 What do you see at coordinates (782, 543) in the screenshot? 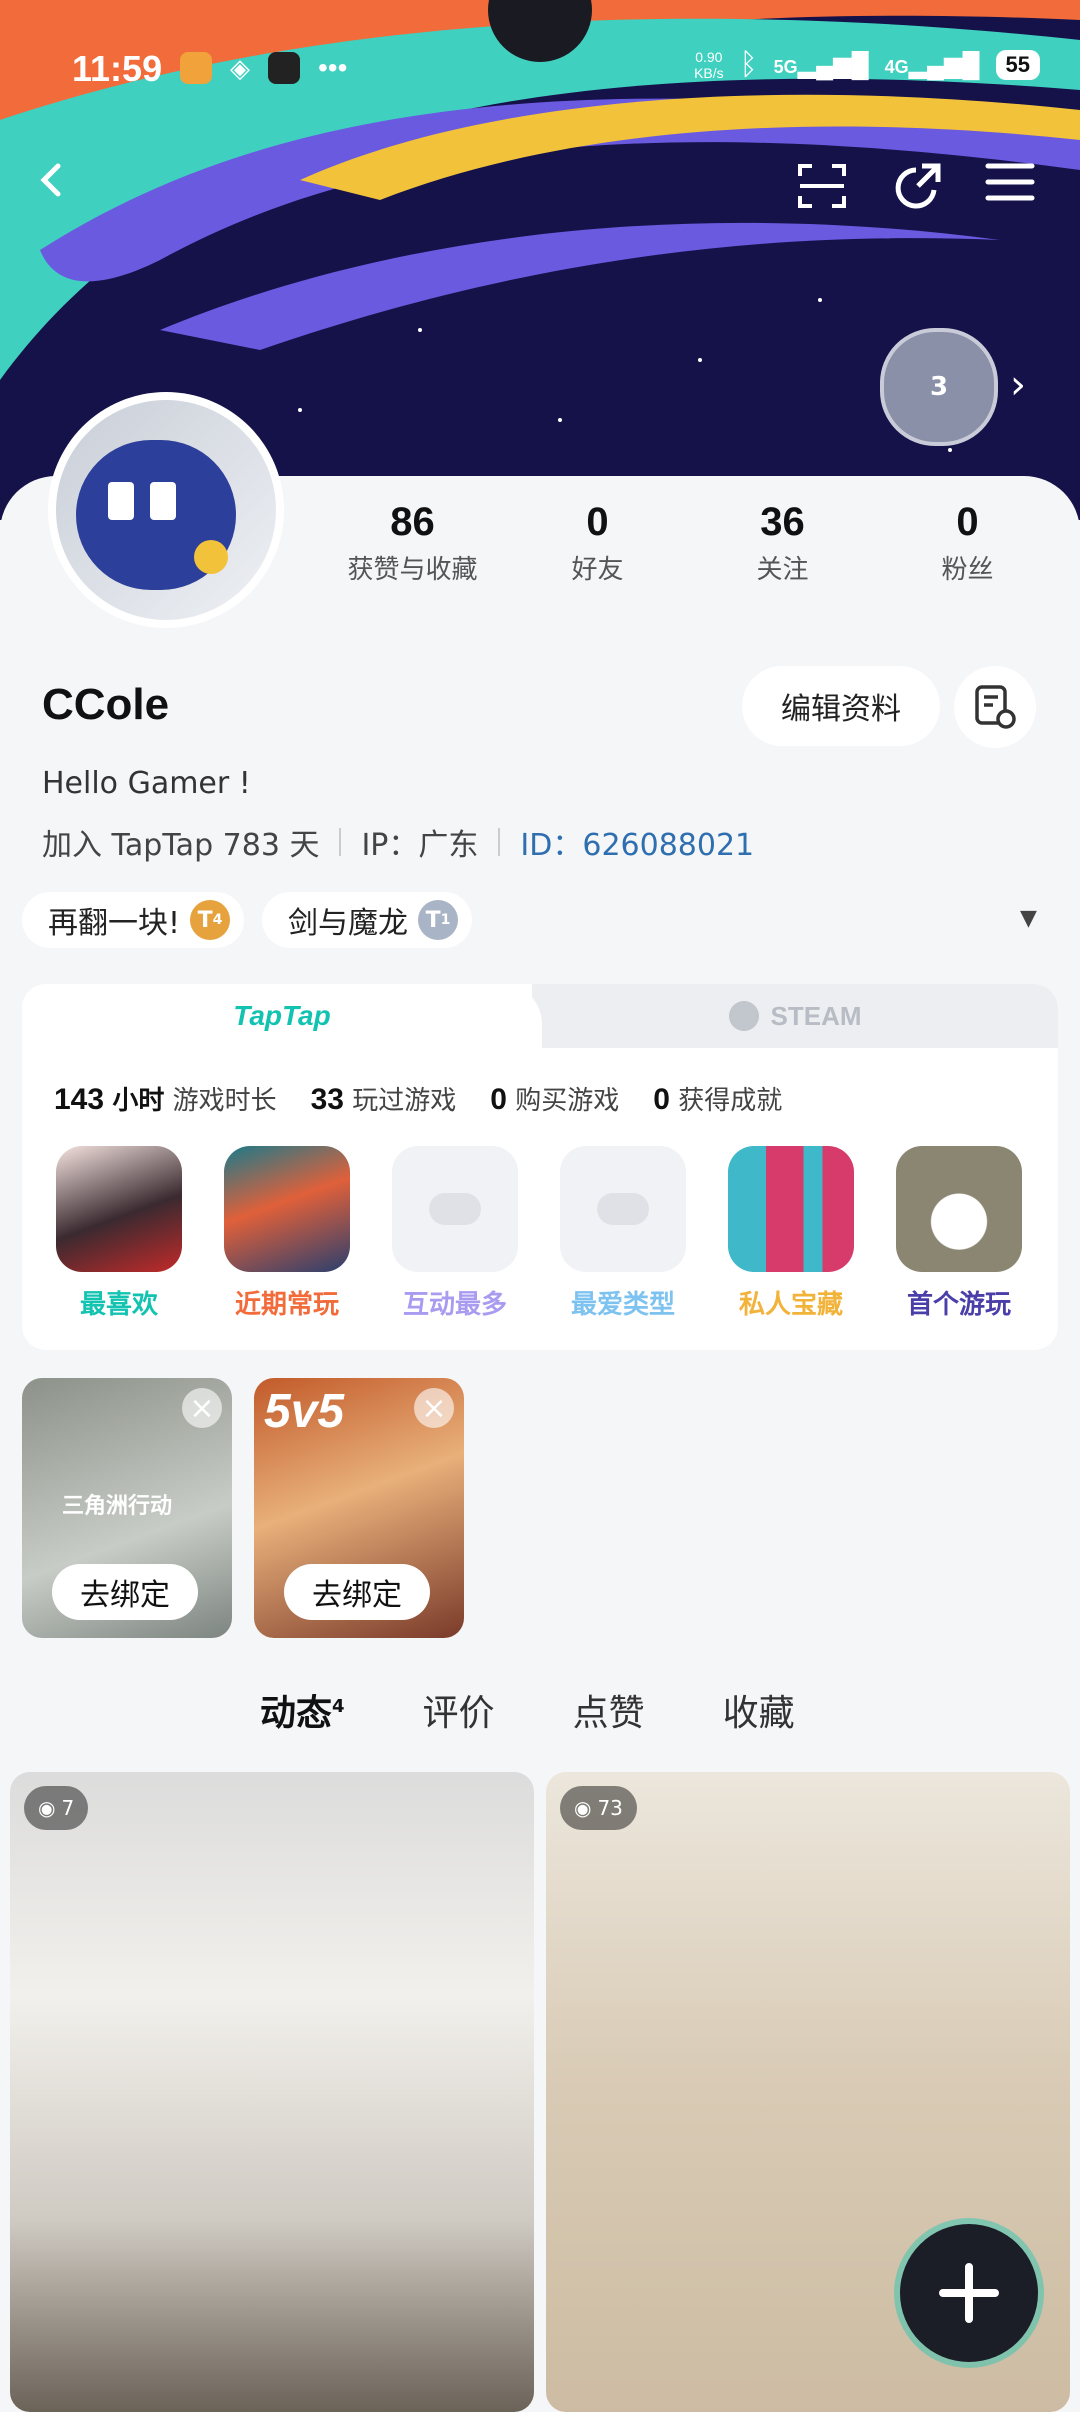
I see `stat-following: 36 关注` at bounding box center [782, 543].